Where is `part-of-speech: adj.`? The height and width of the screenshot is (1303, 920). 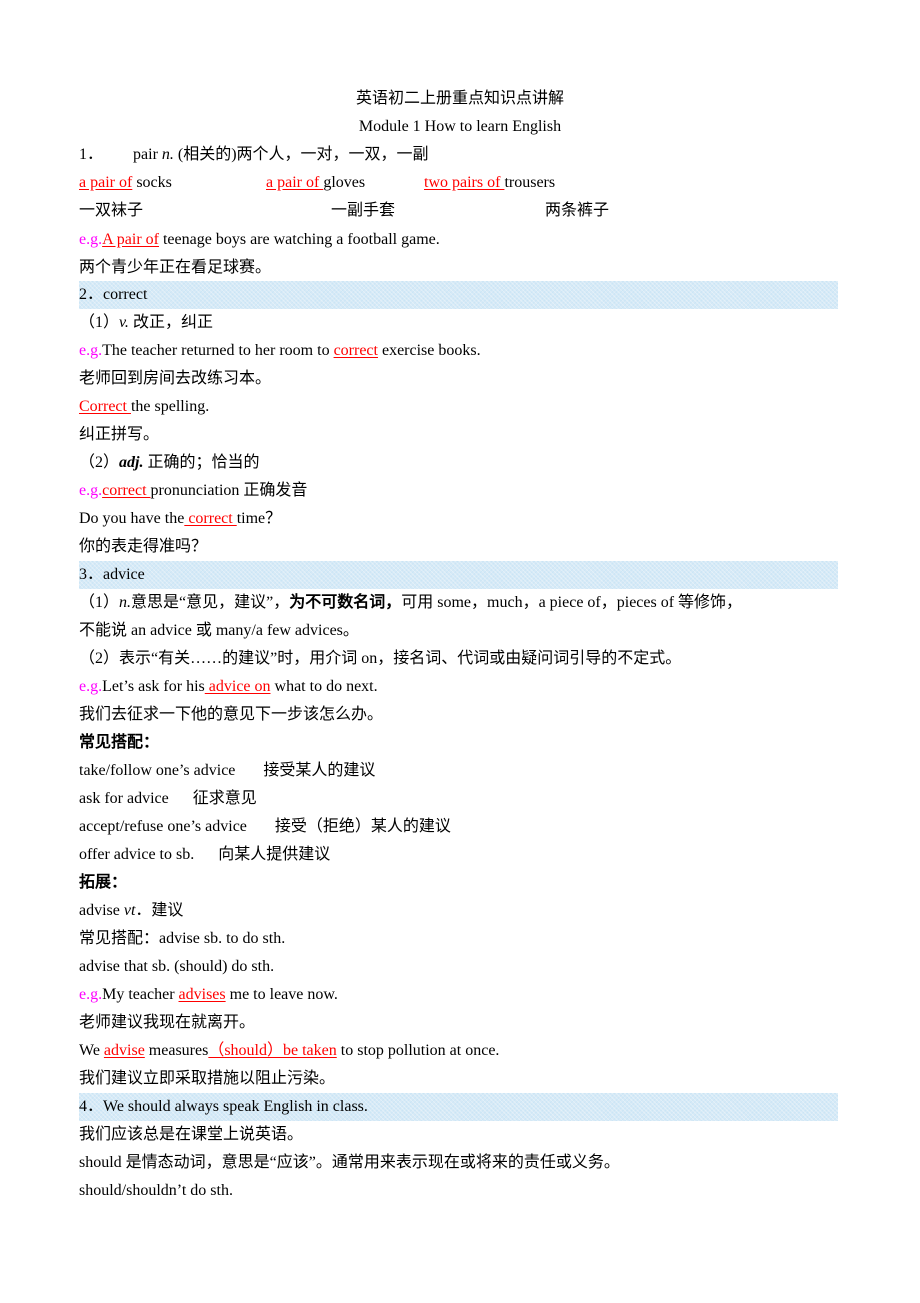
part-of-speech: adj. is located at coordinates (131, 462).